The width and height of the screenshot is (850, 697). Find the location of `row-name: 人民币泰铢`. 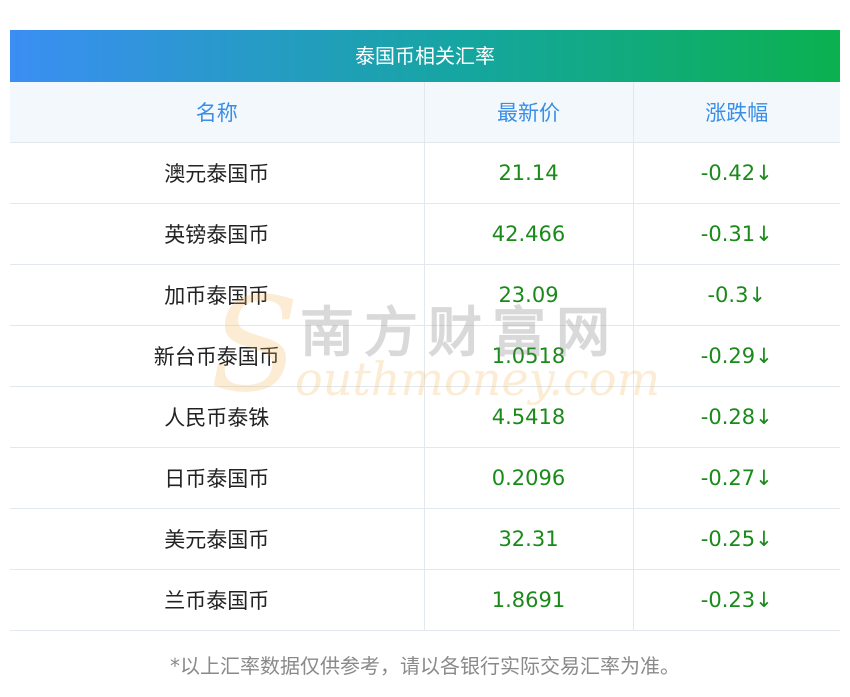

row-name: 人民币泰铢 is located at coordinates (217, 417).